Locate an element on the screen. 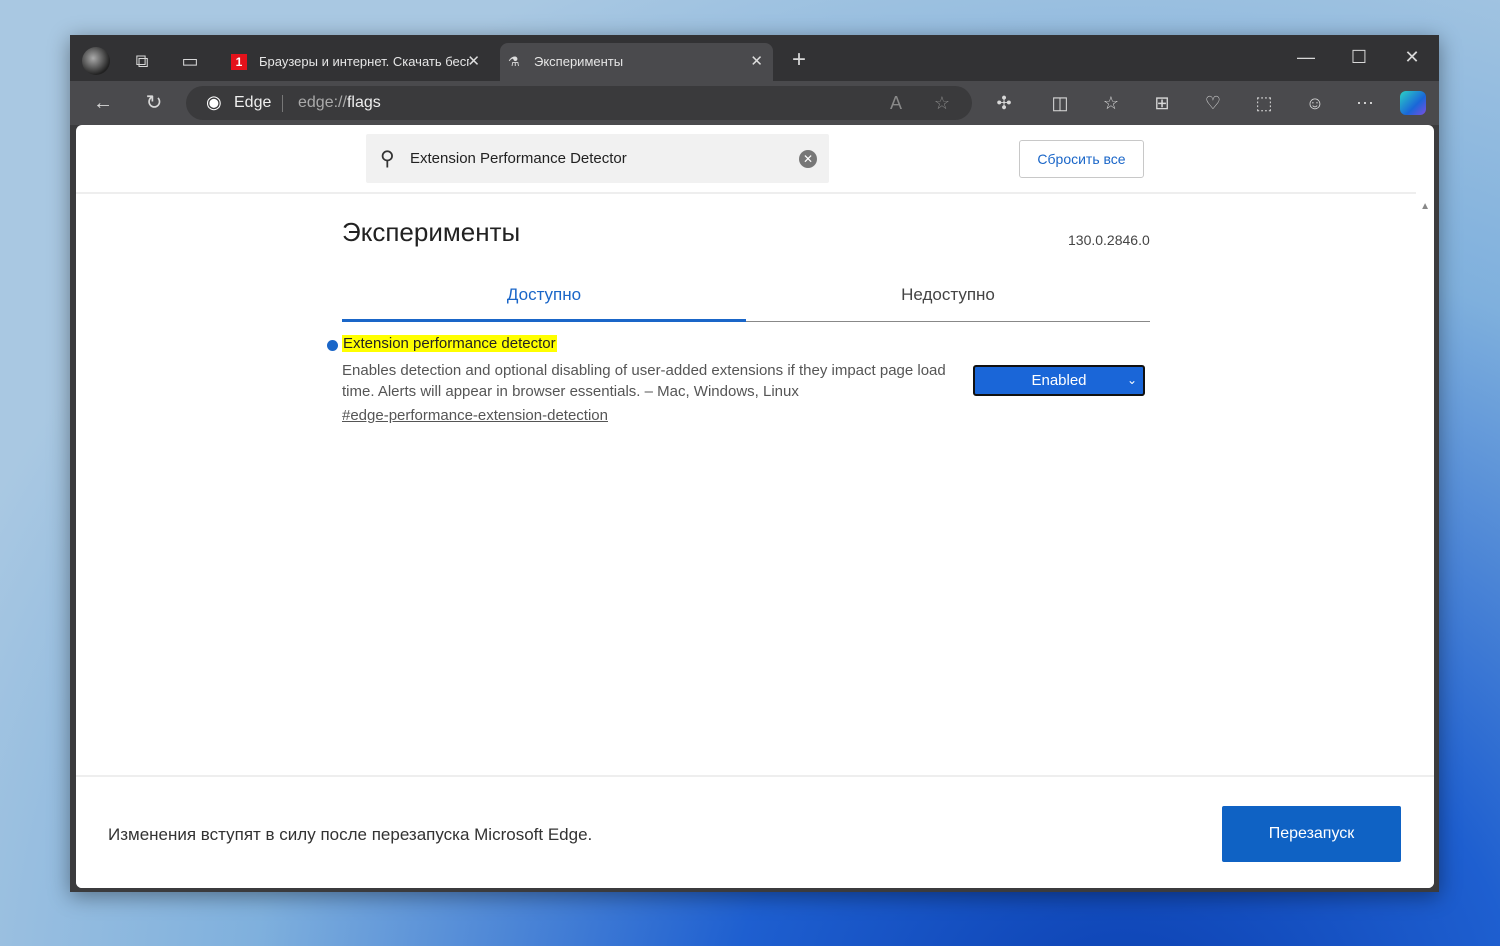 This screenshot has height=946, width=1500. workspaces-icon: ⧉ is located at coordinates (142, 61).